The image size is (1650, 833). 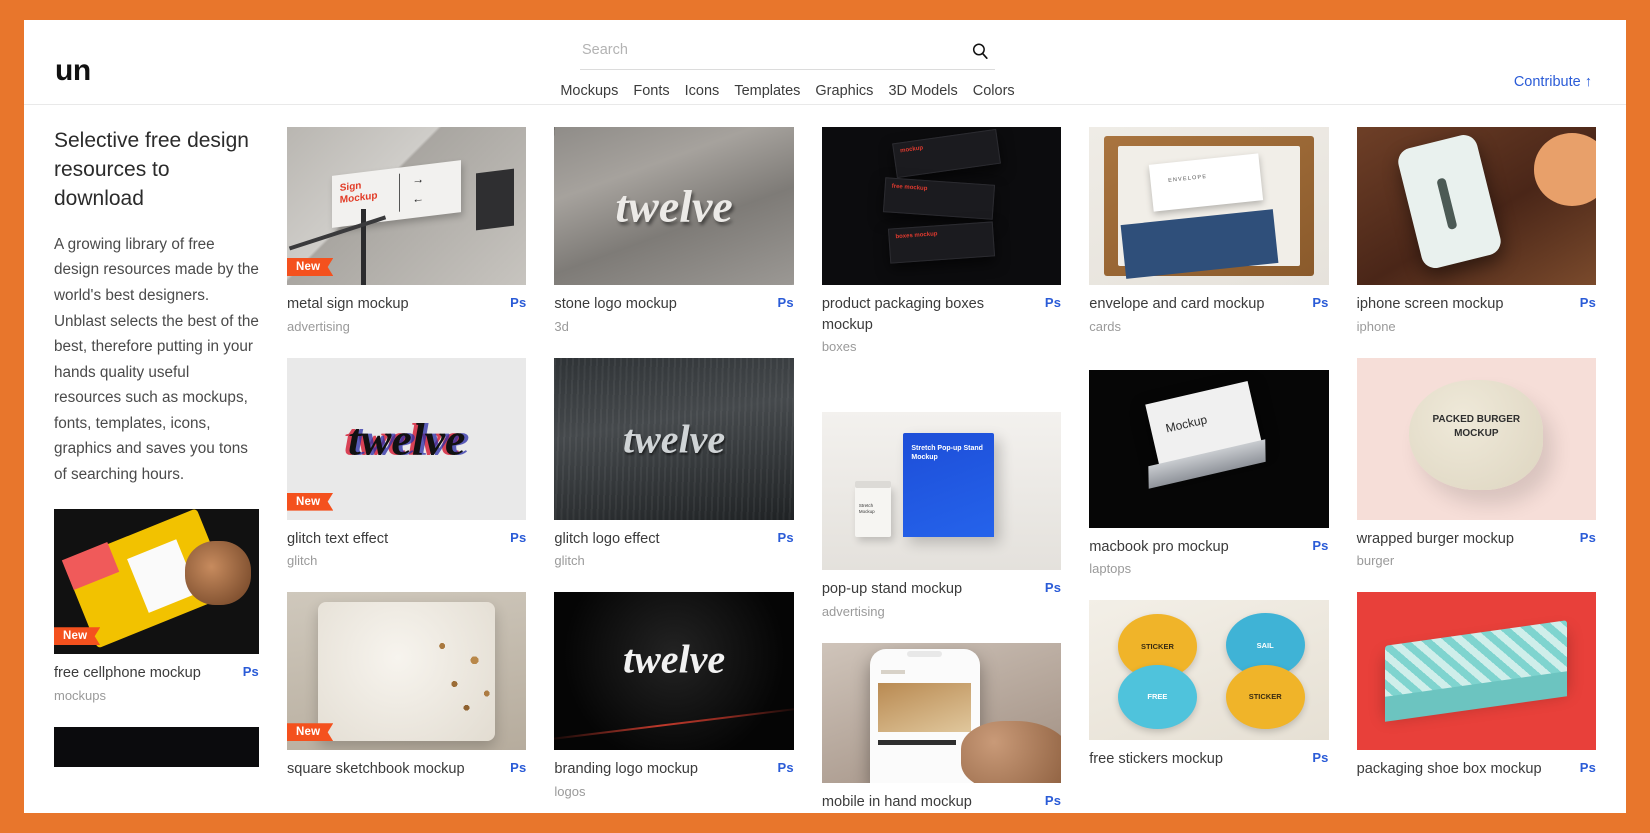 What do you see at coordinates (673, 310) in the screenshot?
I see `card-meta: stone logo mockup 3d Ps` at bounding box center [673, 310].